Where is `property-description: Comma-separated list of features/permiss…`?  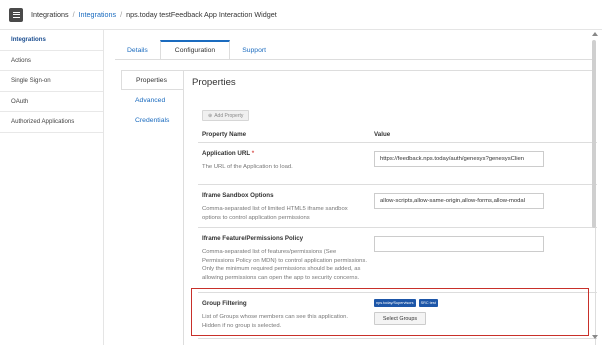 property-description: Comma-separated list of features/permiss… is located at coordinates (284, 265).